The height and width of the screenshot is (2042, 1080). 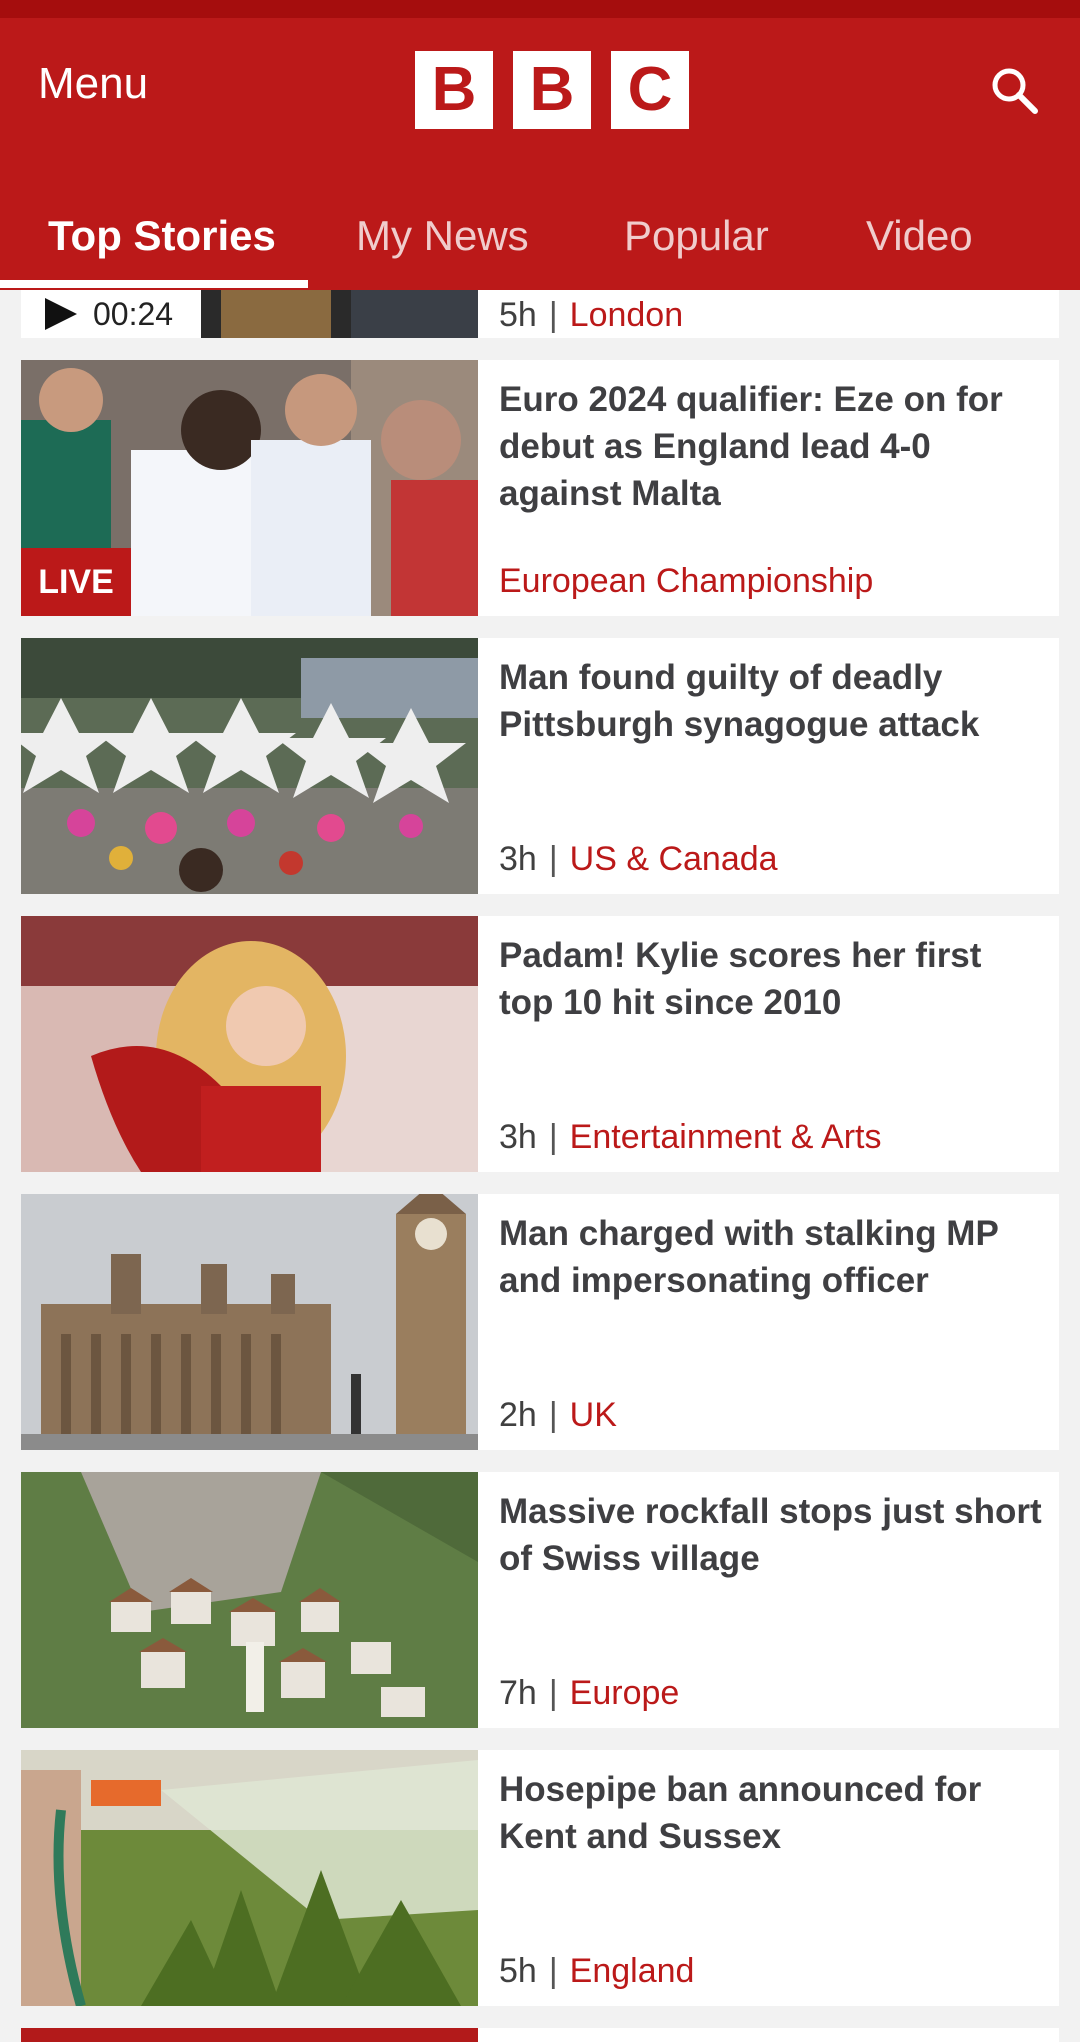 What do you see at coordinates (625, 1693) in the screenshot?
I see `story-tag: Europe` at bounding box center [625, 1693].